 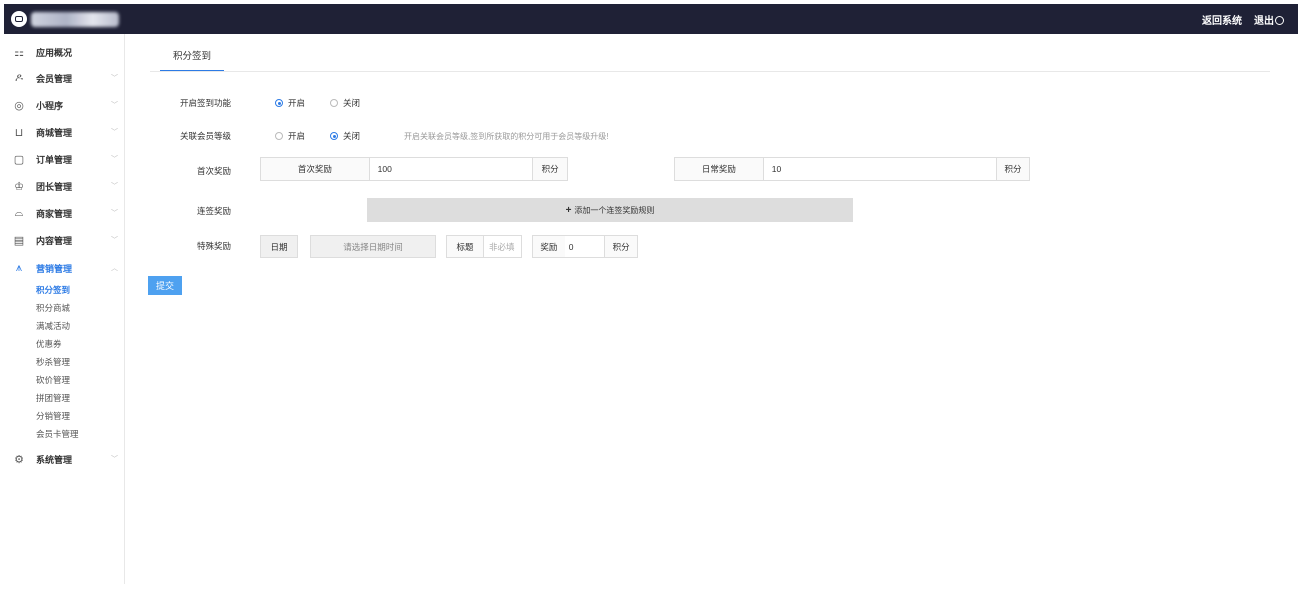 I want to click on top-bar: 返回系统 退出, so click(x=651, y=19).